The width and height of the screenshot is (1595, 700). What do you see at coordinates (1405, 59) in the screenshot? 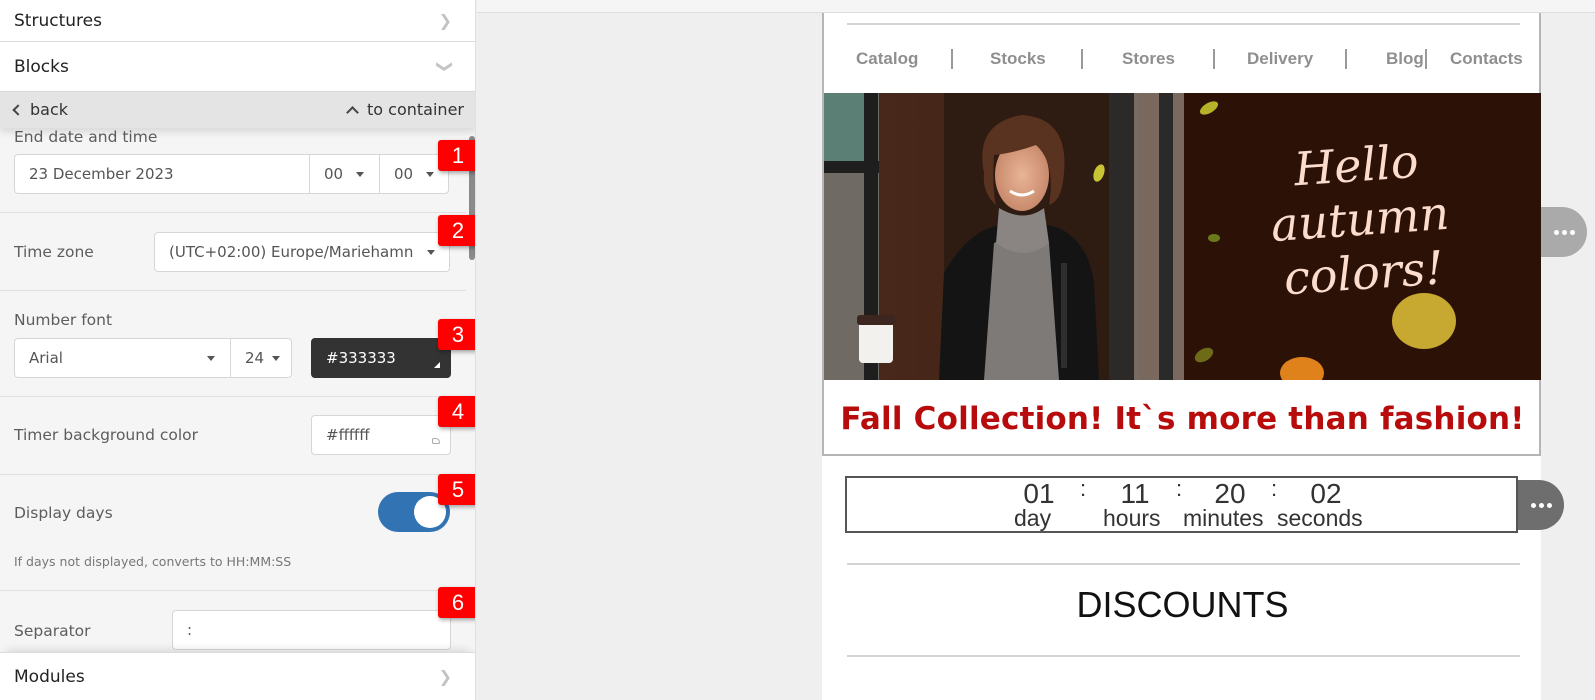
I see `menu-item-blog: Blog` at bounding box center [1405, 59].